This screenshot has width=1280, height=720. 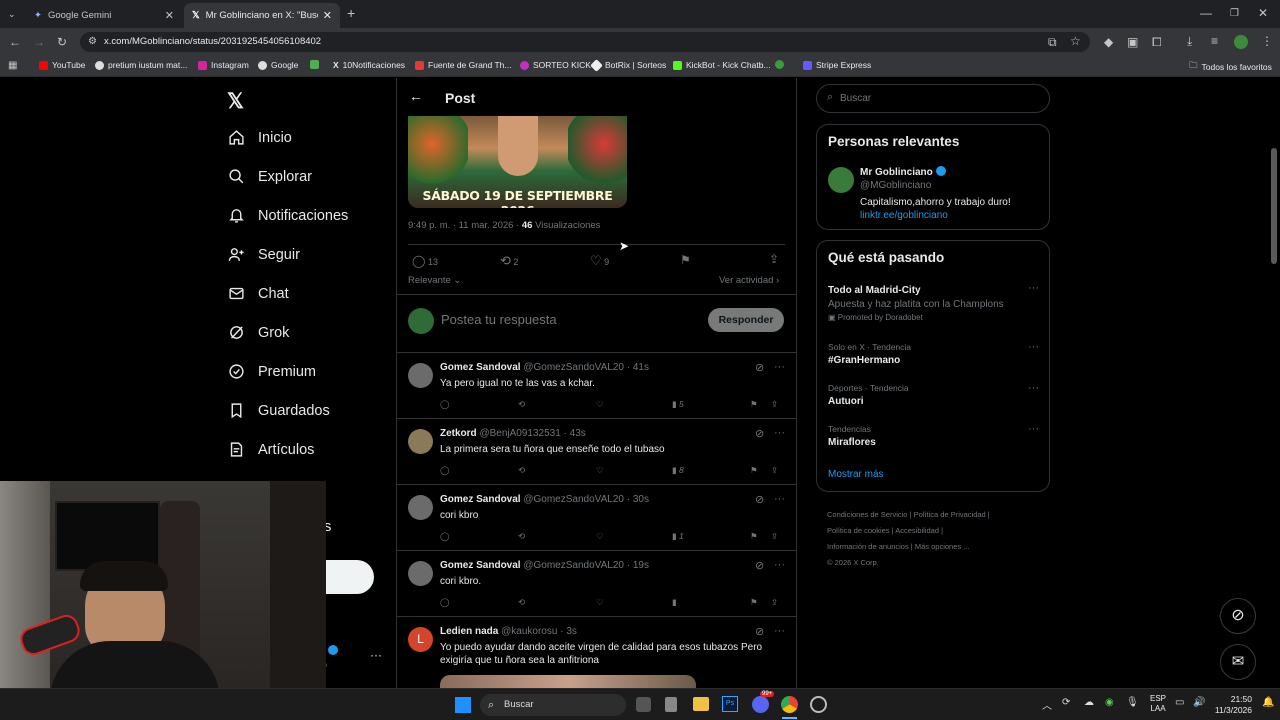 I want to click on app-icon, so click(x=671, y=704).